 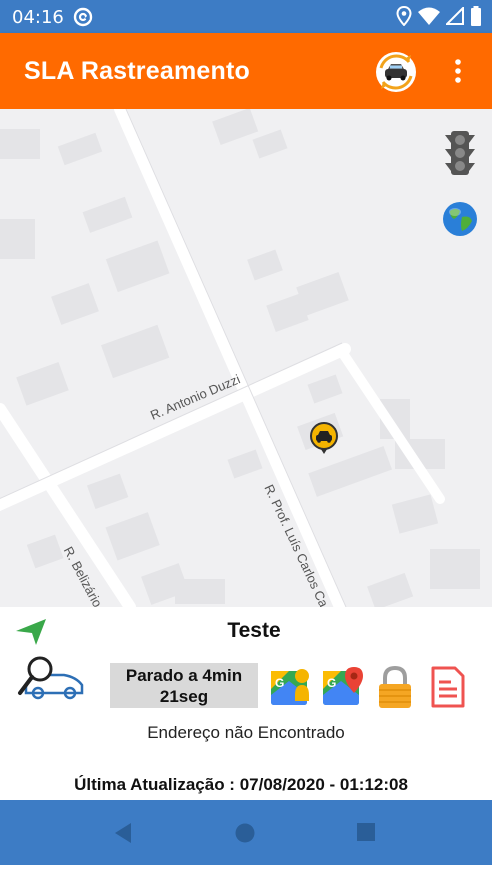 I want to click on back-icon, so click(x=123, y=833).